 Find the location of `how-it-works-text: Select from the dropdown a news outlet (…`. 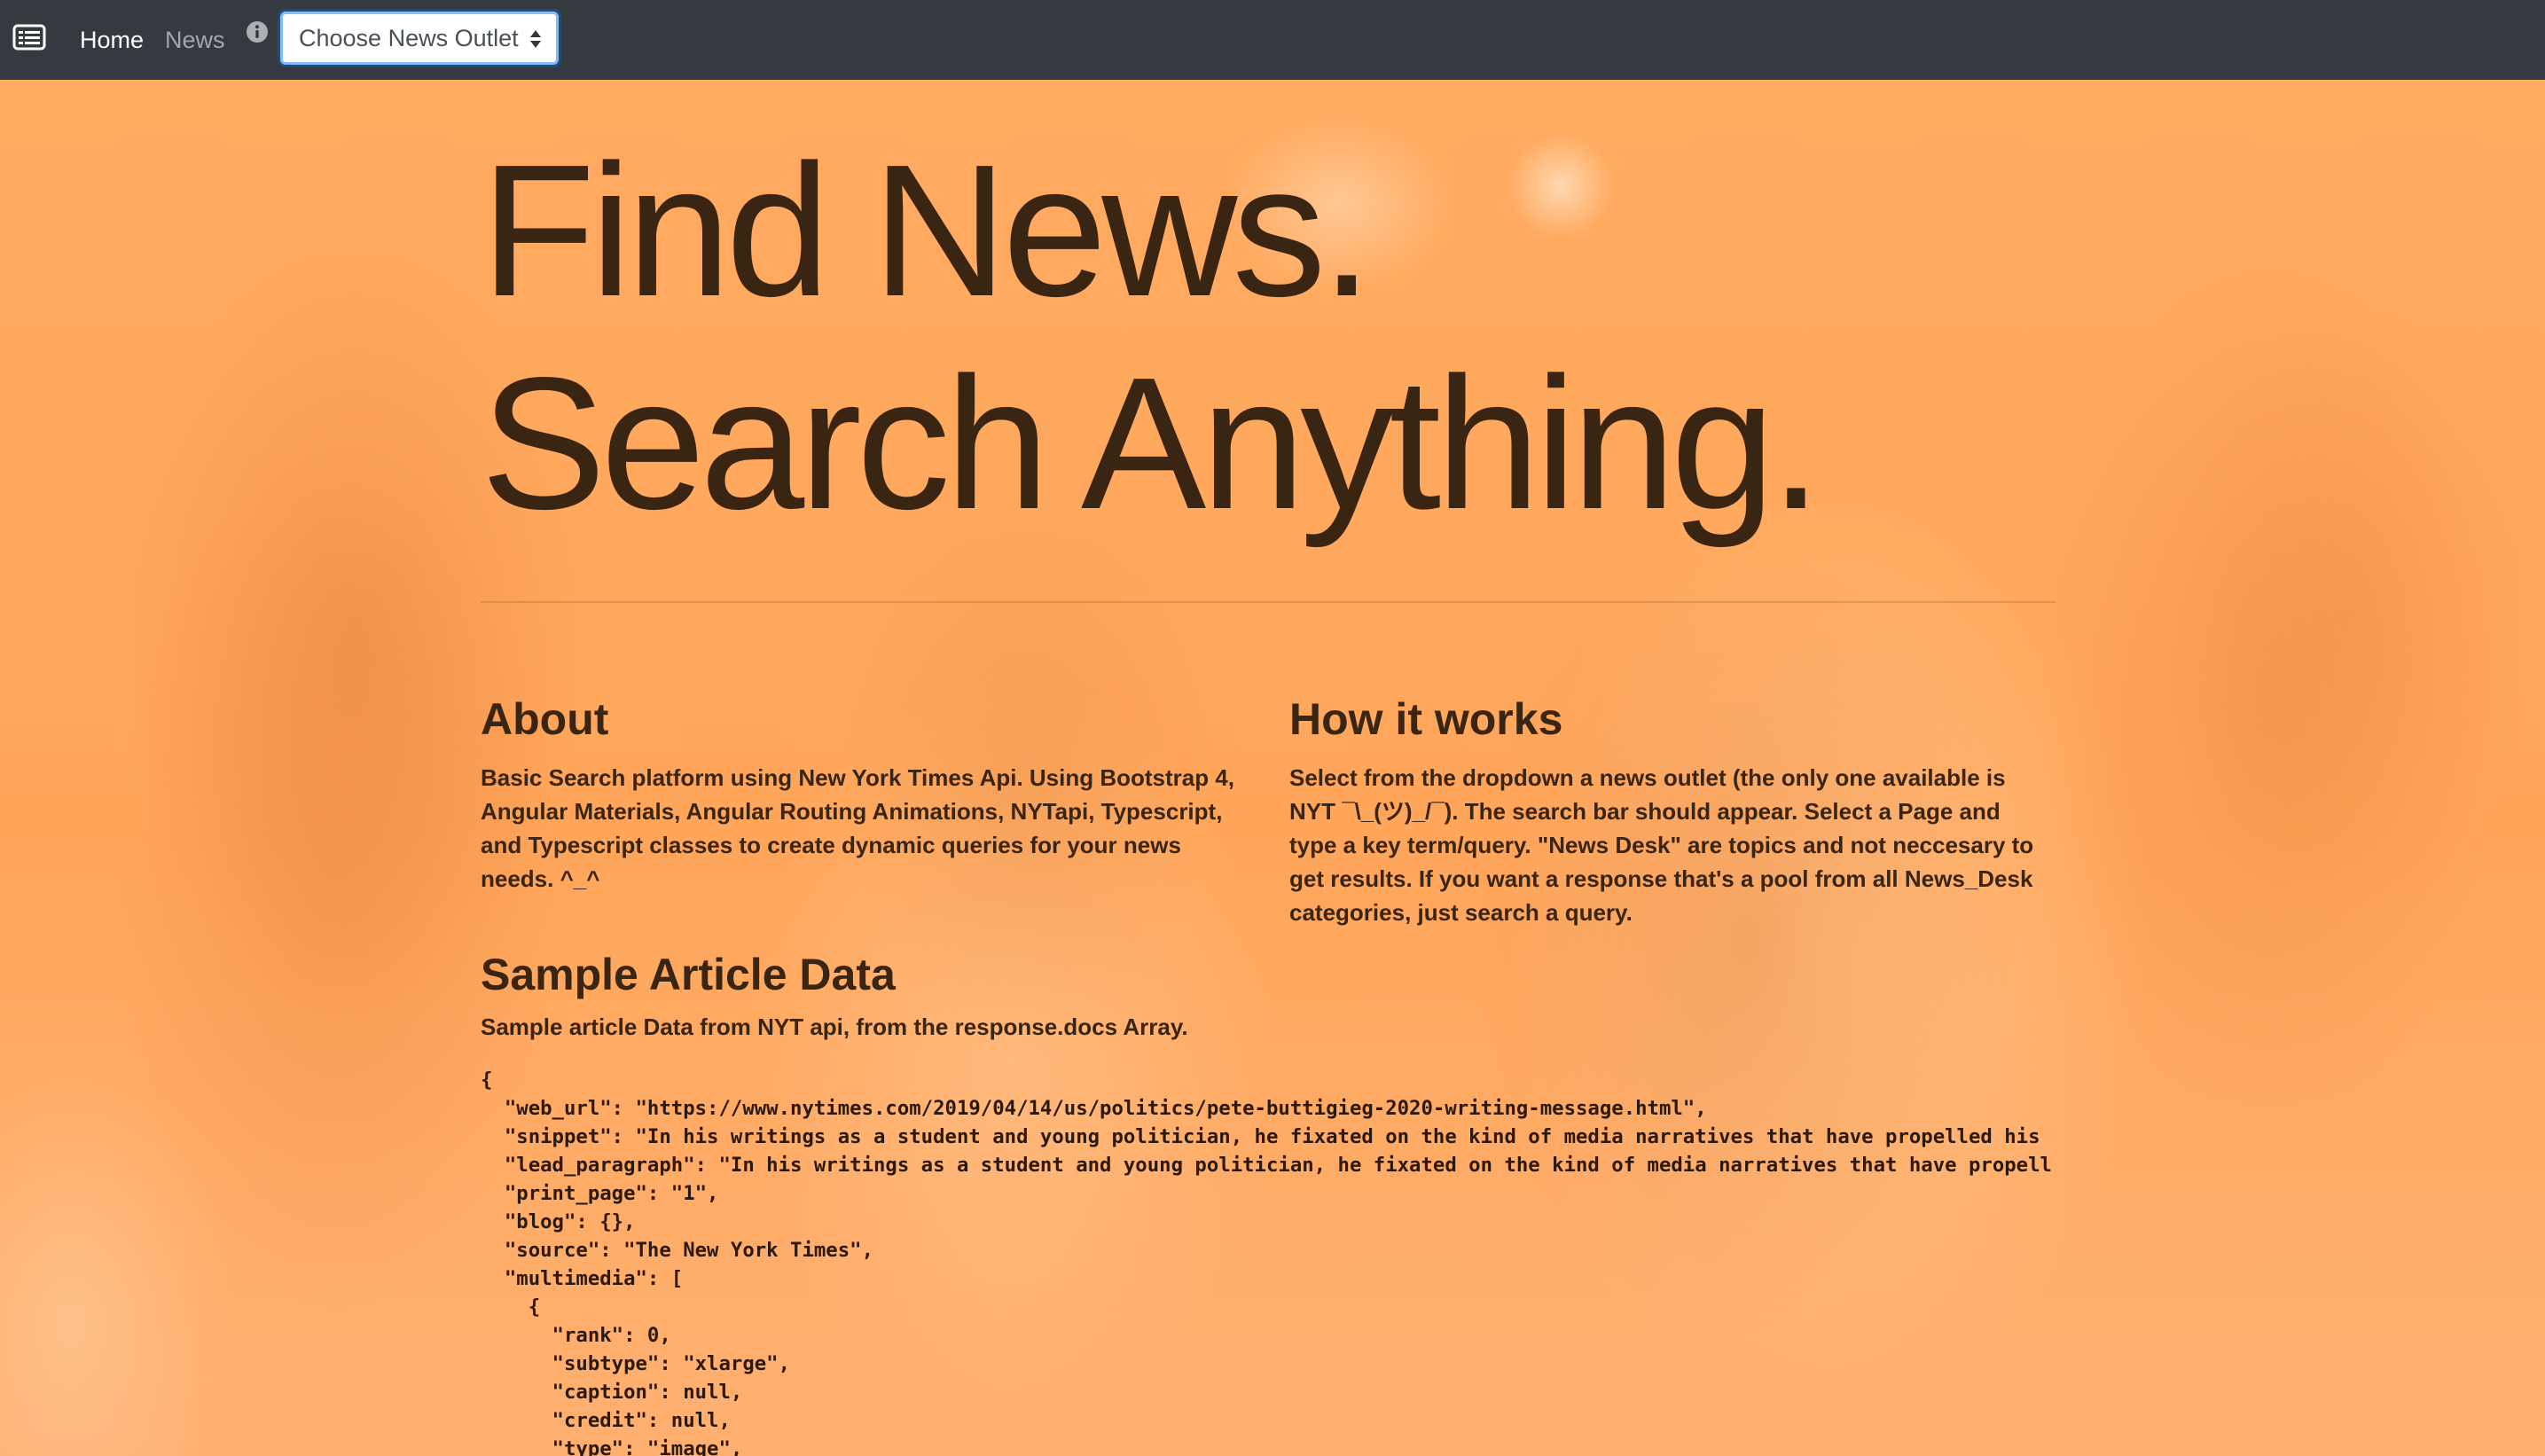

how-it-works-text: Select from the dropdown a news outlet (… is located at coordinates (1661, 845).